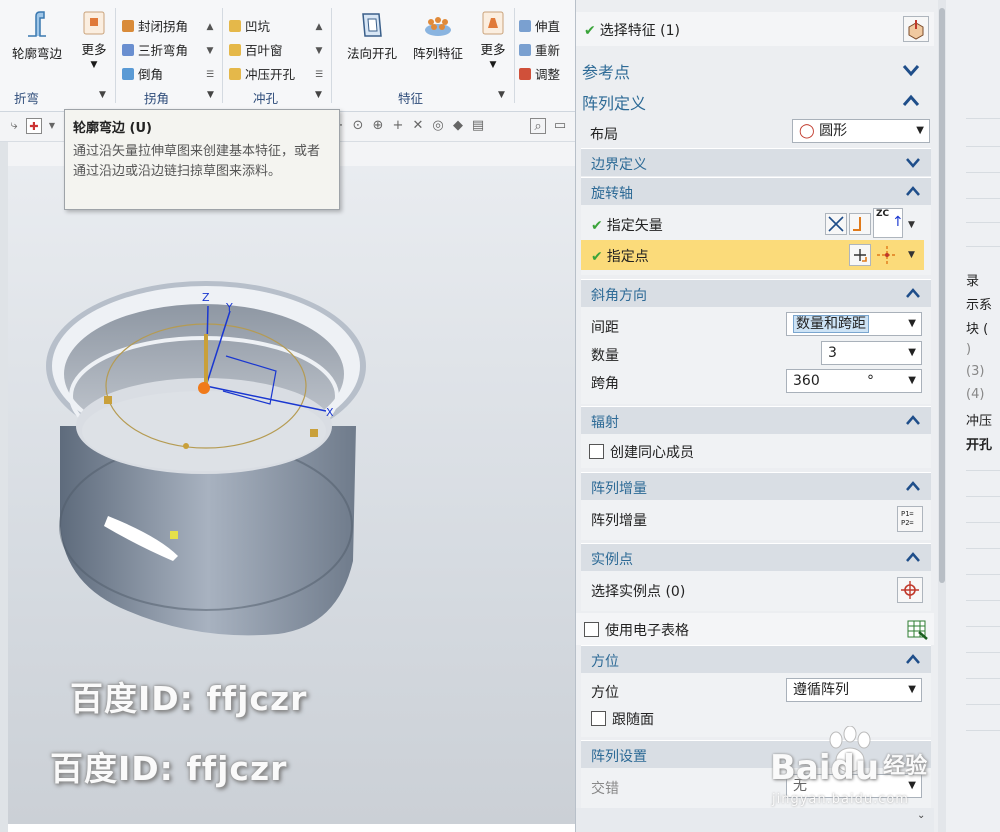 The image size is (1000, 832). Describe the element at coordinates (493, 40) in the screenshot. I see `more-button-feature: 更多 ▼` at that location.